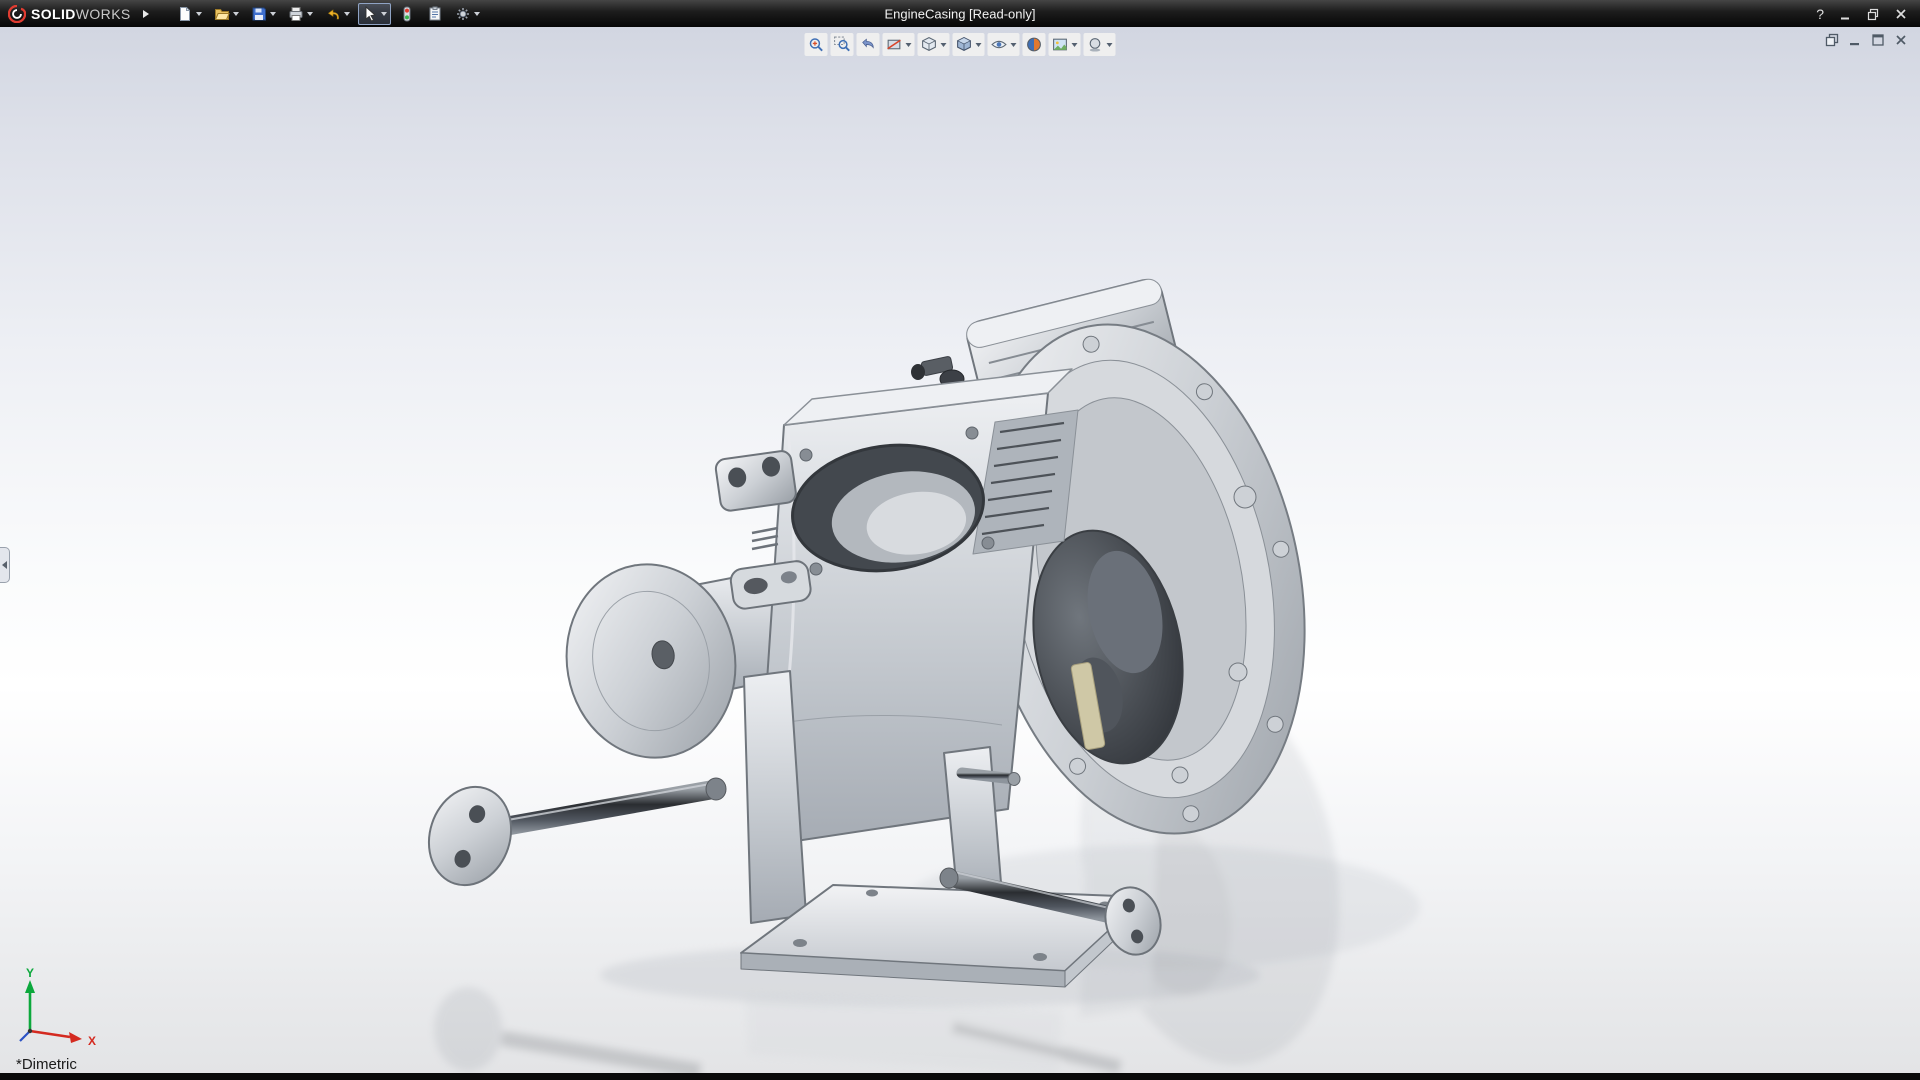  I want to click on save-button, so click(263, 14).